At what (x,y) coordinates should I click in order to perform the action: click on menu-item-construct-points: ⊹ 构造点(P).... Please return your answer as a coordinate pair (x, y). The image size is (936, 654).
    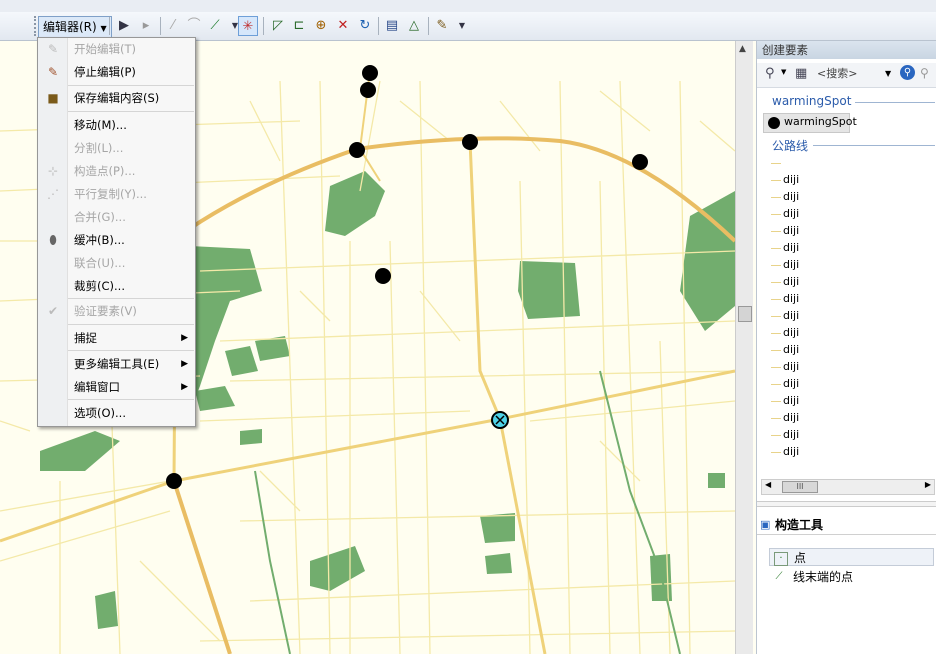
    Looking at the image, I should click on (116, 171).